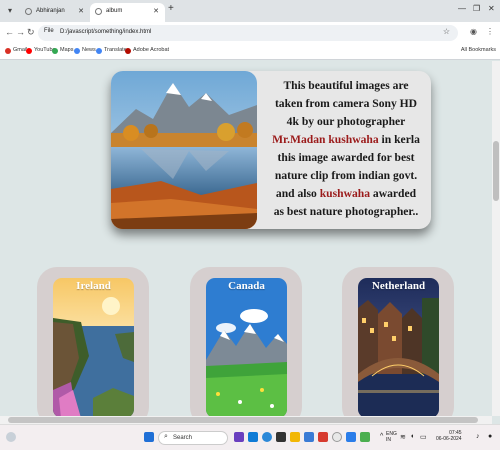  I want to click on close-window-icon: ✕, so click(491, 8).